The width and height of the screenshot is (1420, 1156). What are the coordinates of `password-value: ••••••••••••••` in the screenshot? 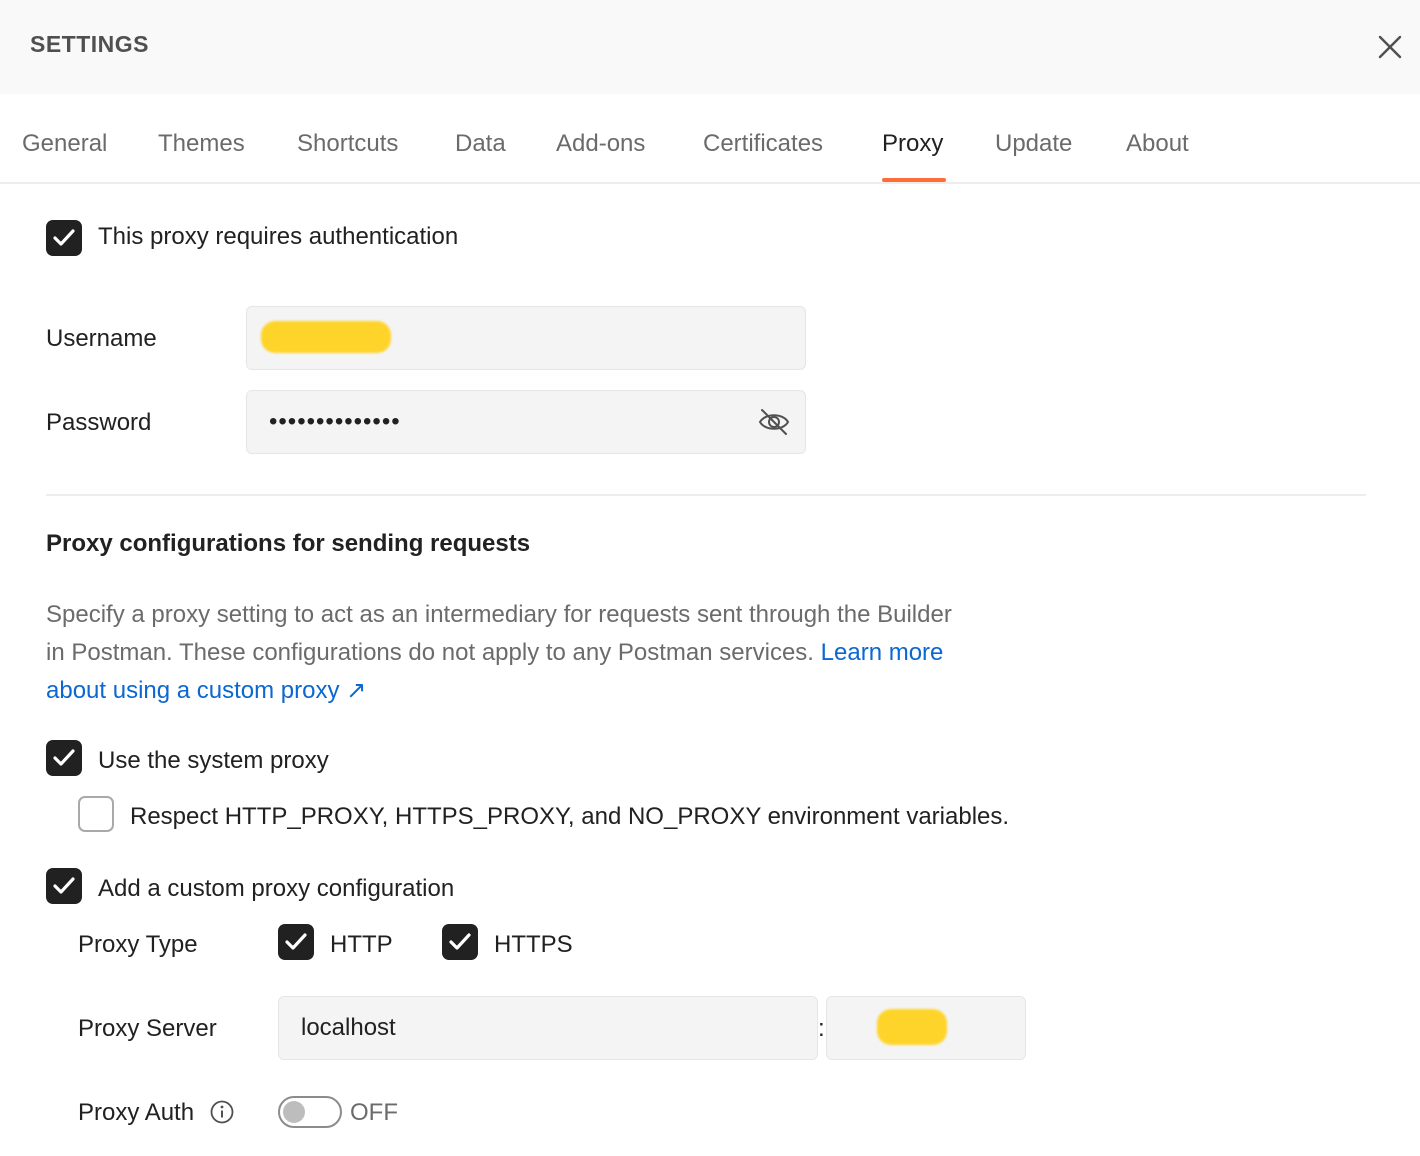 It's located at (335, 421).